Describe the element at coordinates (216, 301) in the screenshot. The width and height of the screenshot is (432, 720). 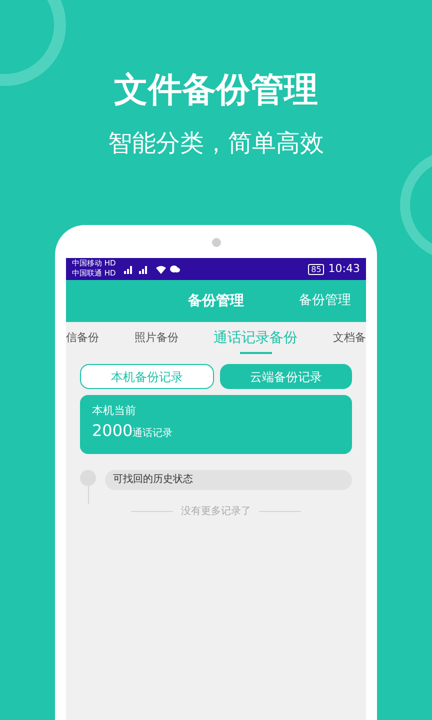
I see `header-title: 备份管理` at that location.